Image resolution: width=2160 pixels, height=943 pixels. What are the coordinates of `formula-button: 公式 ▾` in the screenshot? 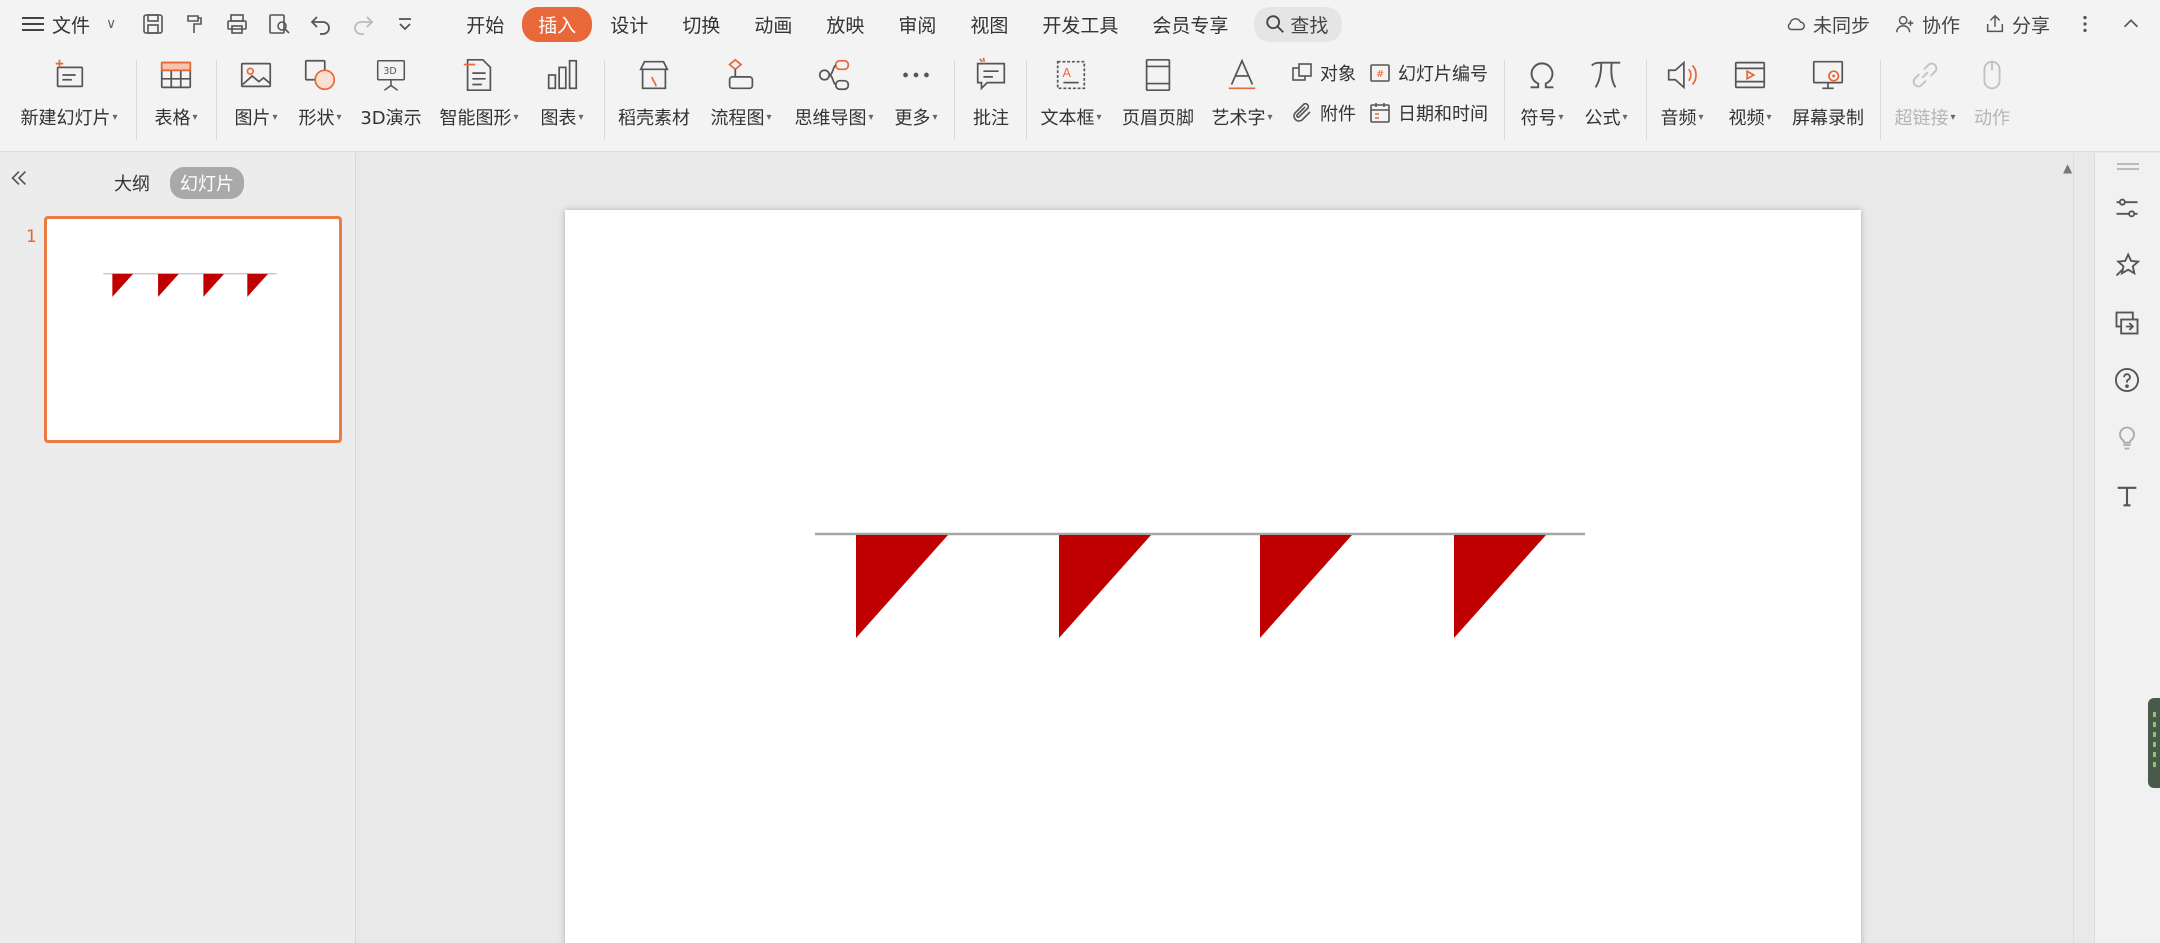 It's located at (1606, 92).